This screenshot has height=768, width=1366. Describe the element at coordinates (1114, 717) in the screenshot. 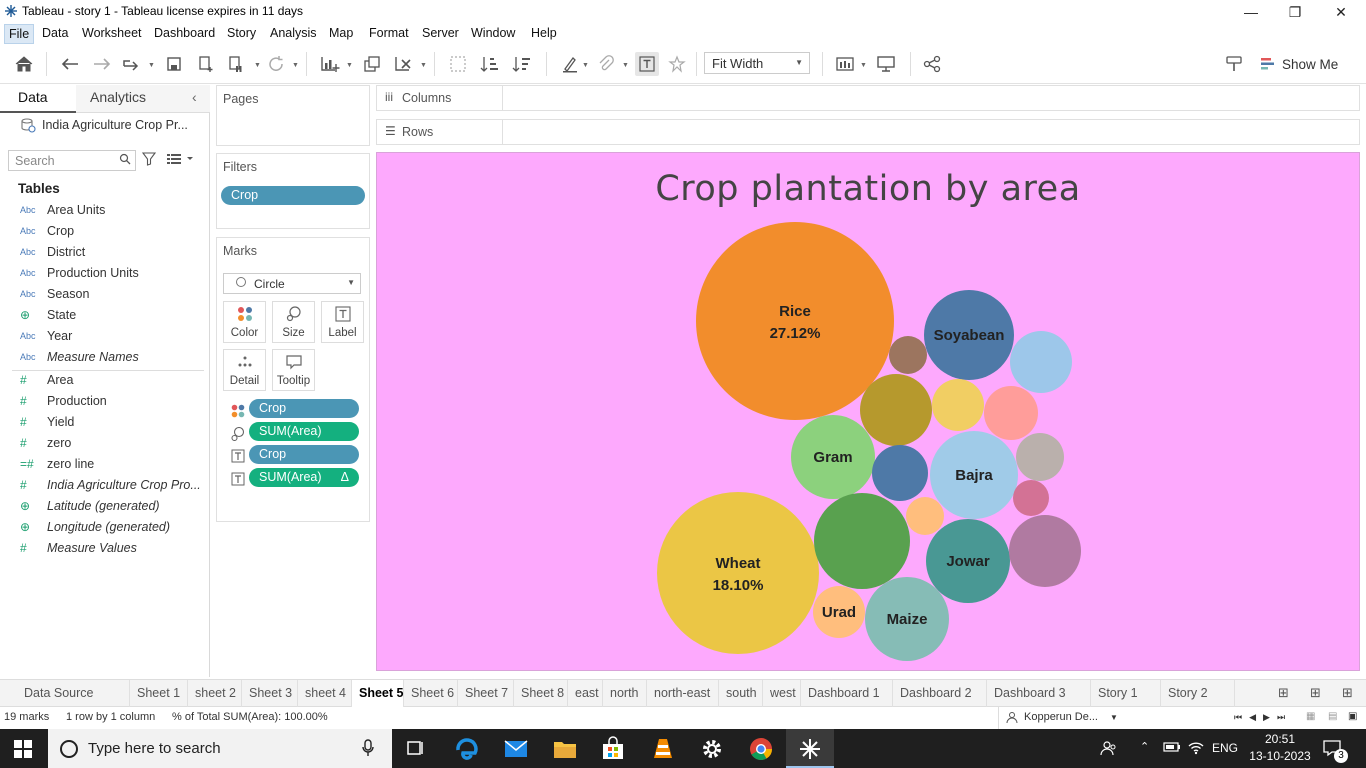

I see `chevron-down-icon: ▼` at that location.